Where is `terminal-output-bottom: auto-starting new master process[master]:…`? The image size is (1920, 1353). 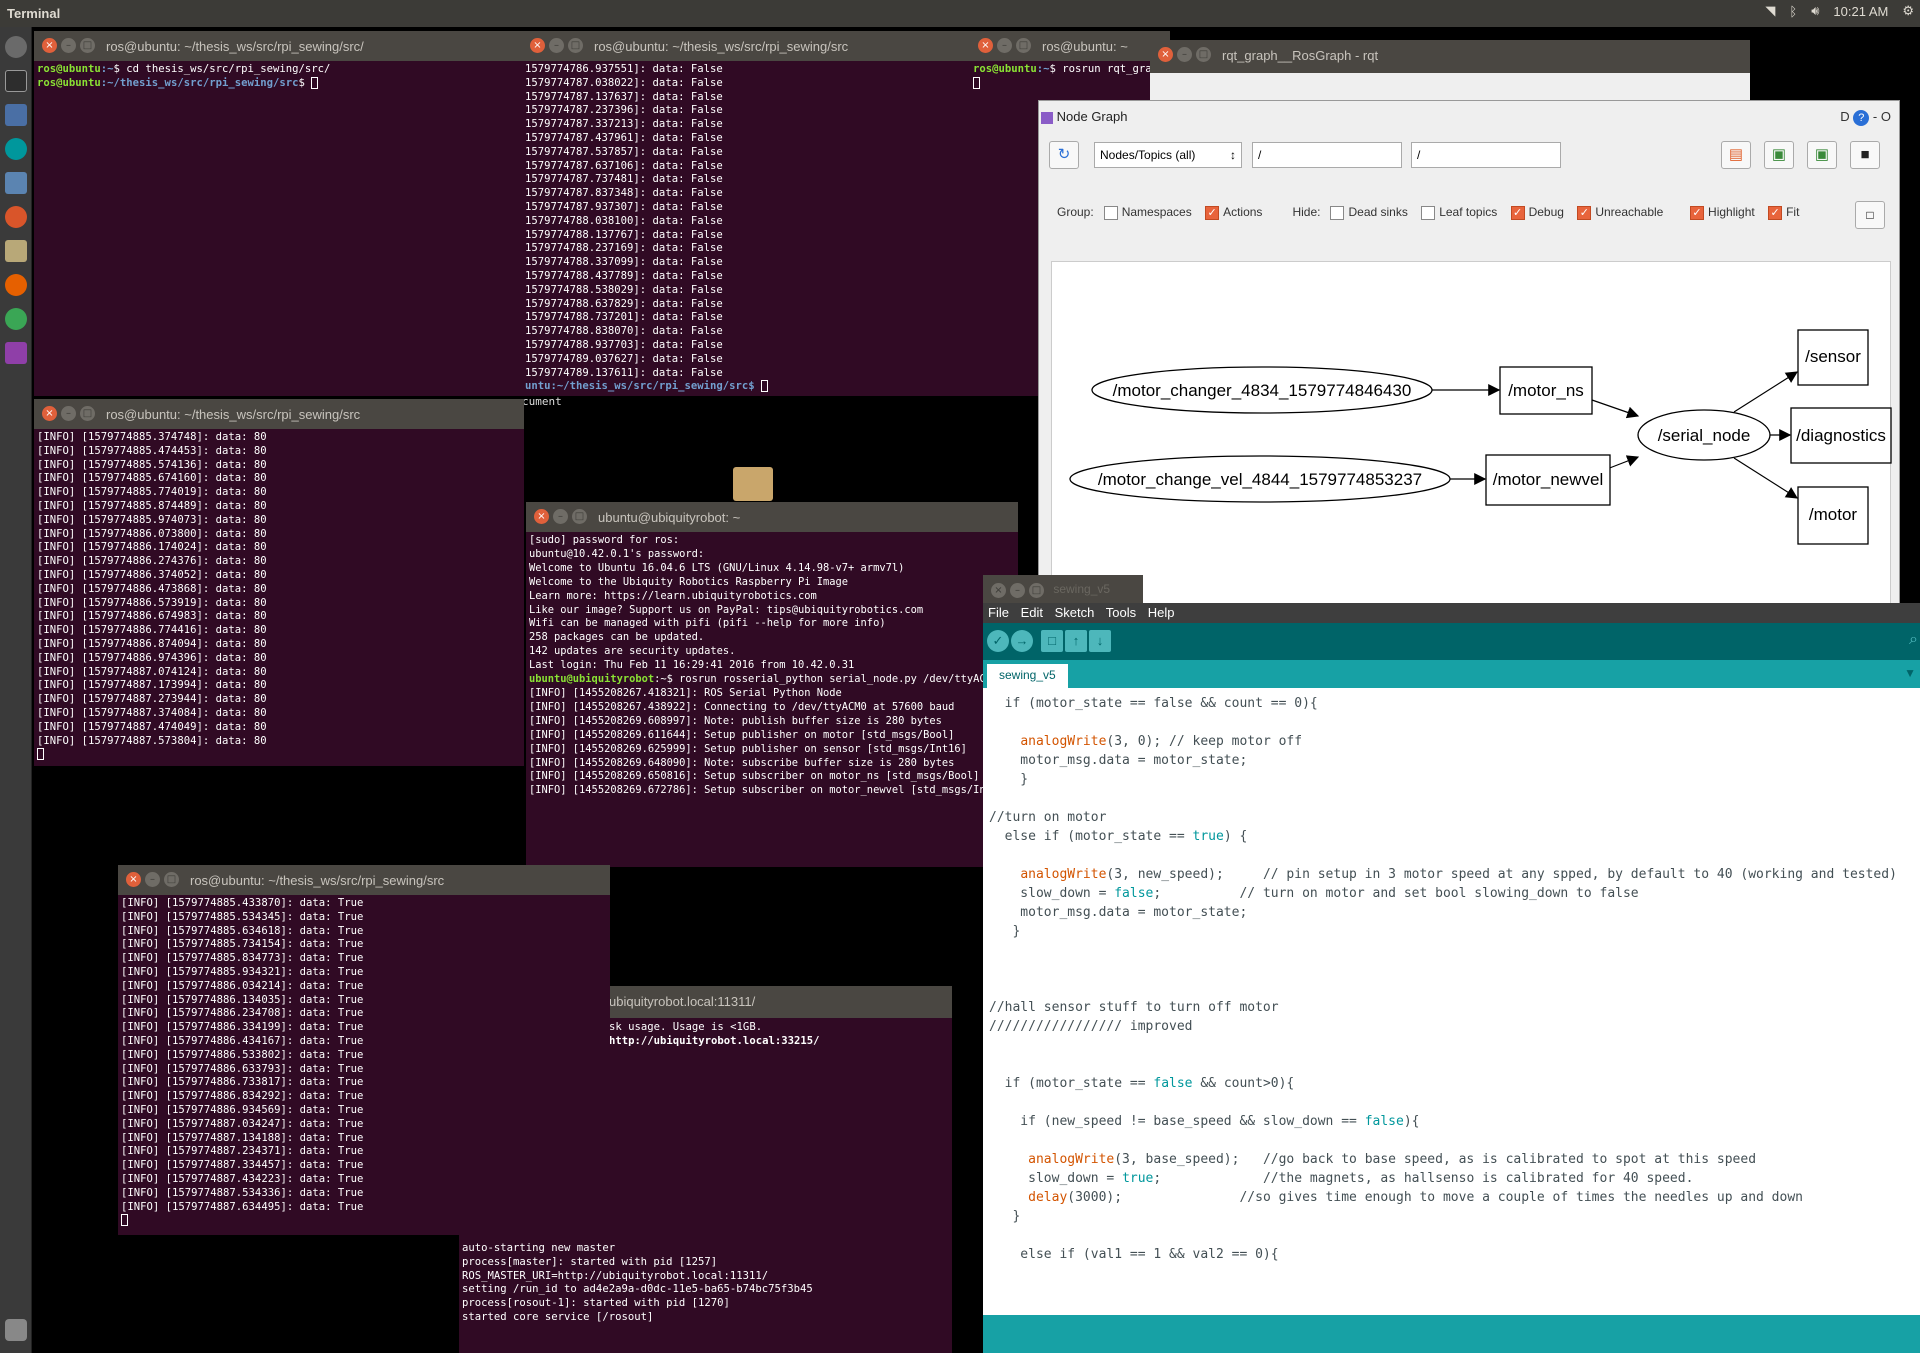 terminal-output-bottom: auto-starting new master process[master]:… is located at coordinates (637, 1283).